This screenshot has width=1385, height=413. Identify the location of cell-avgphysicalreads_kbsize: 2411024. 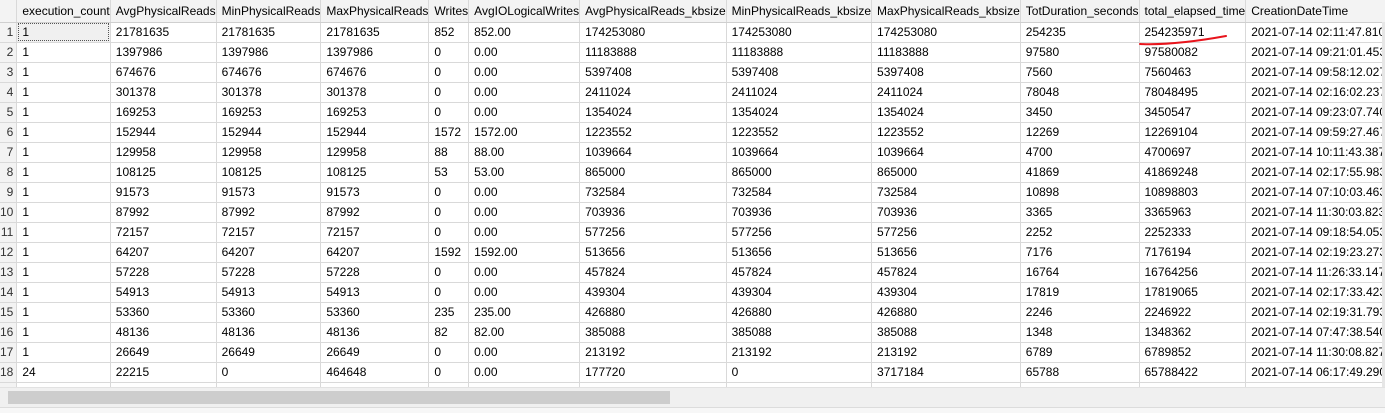
(653, 92).